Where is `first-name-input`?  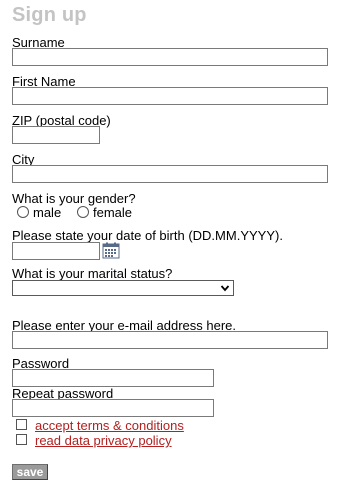 first-name-input is located at coordinates (170, 96).